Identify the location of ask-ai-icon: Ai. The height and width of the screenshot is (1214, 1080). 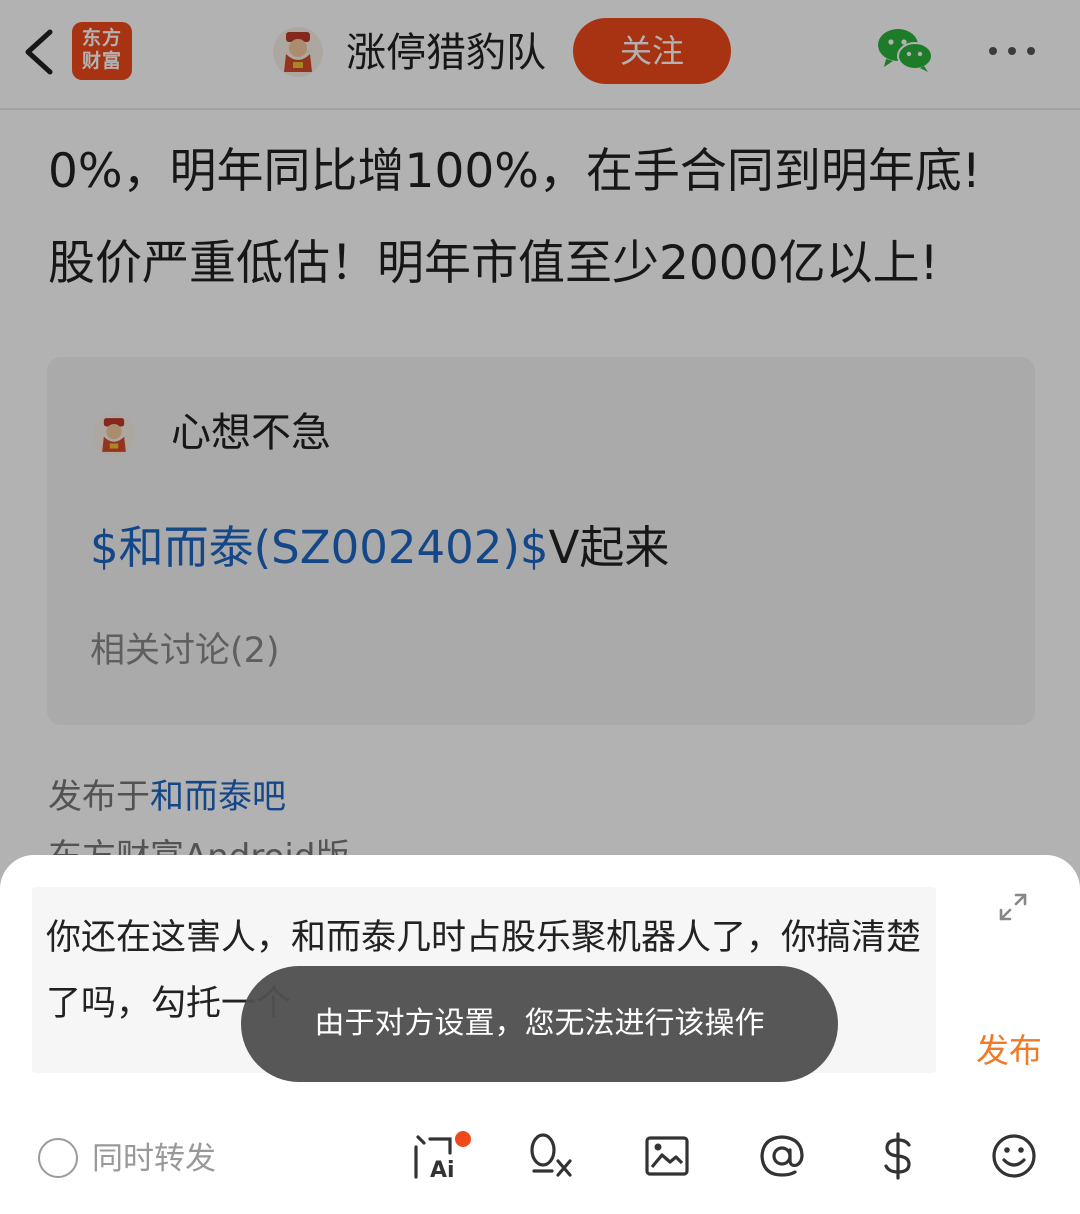
(435, 1156).